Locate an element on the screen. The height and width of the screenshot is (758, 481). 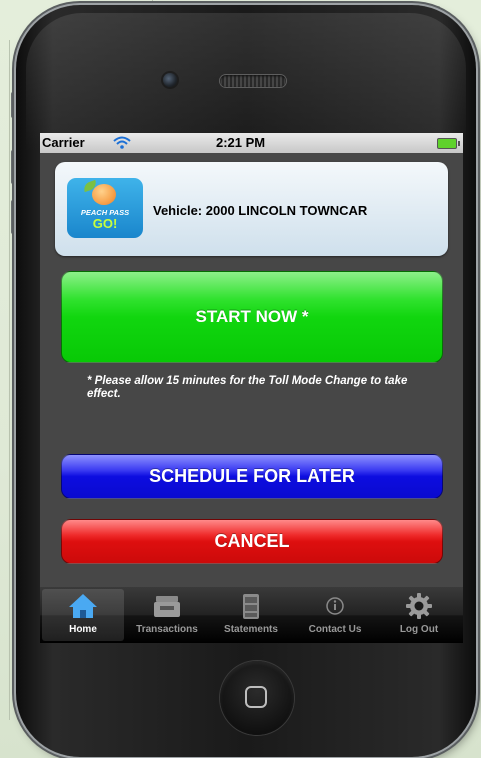
carrier-label: Carrier is located at coordinates (63, 142).